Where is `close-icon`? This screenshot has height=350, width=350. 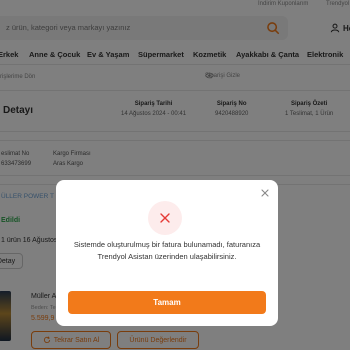 close-icon is located at coordinates (265, 193).